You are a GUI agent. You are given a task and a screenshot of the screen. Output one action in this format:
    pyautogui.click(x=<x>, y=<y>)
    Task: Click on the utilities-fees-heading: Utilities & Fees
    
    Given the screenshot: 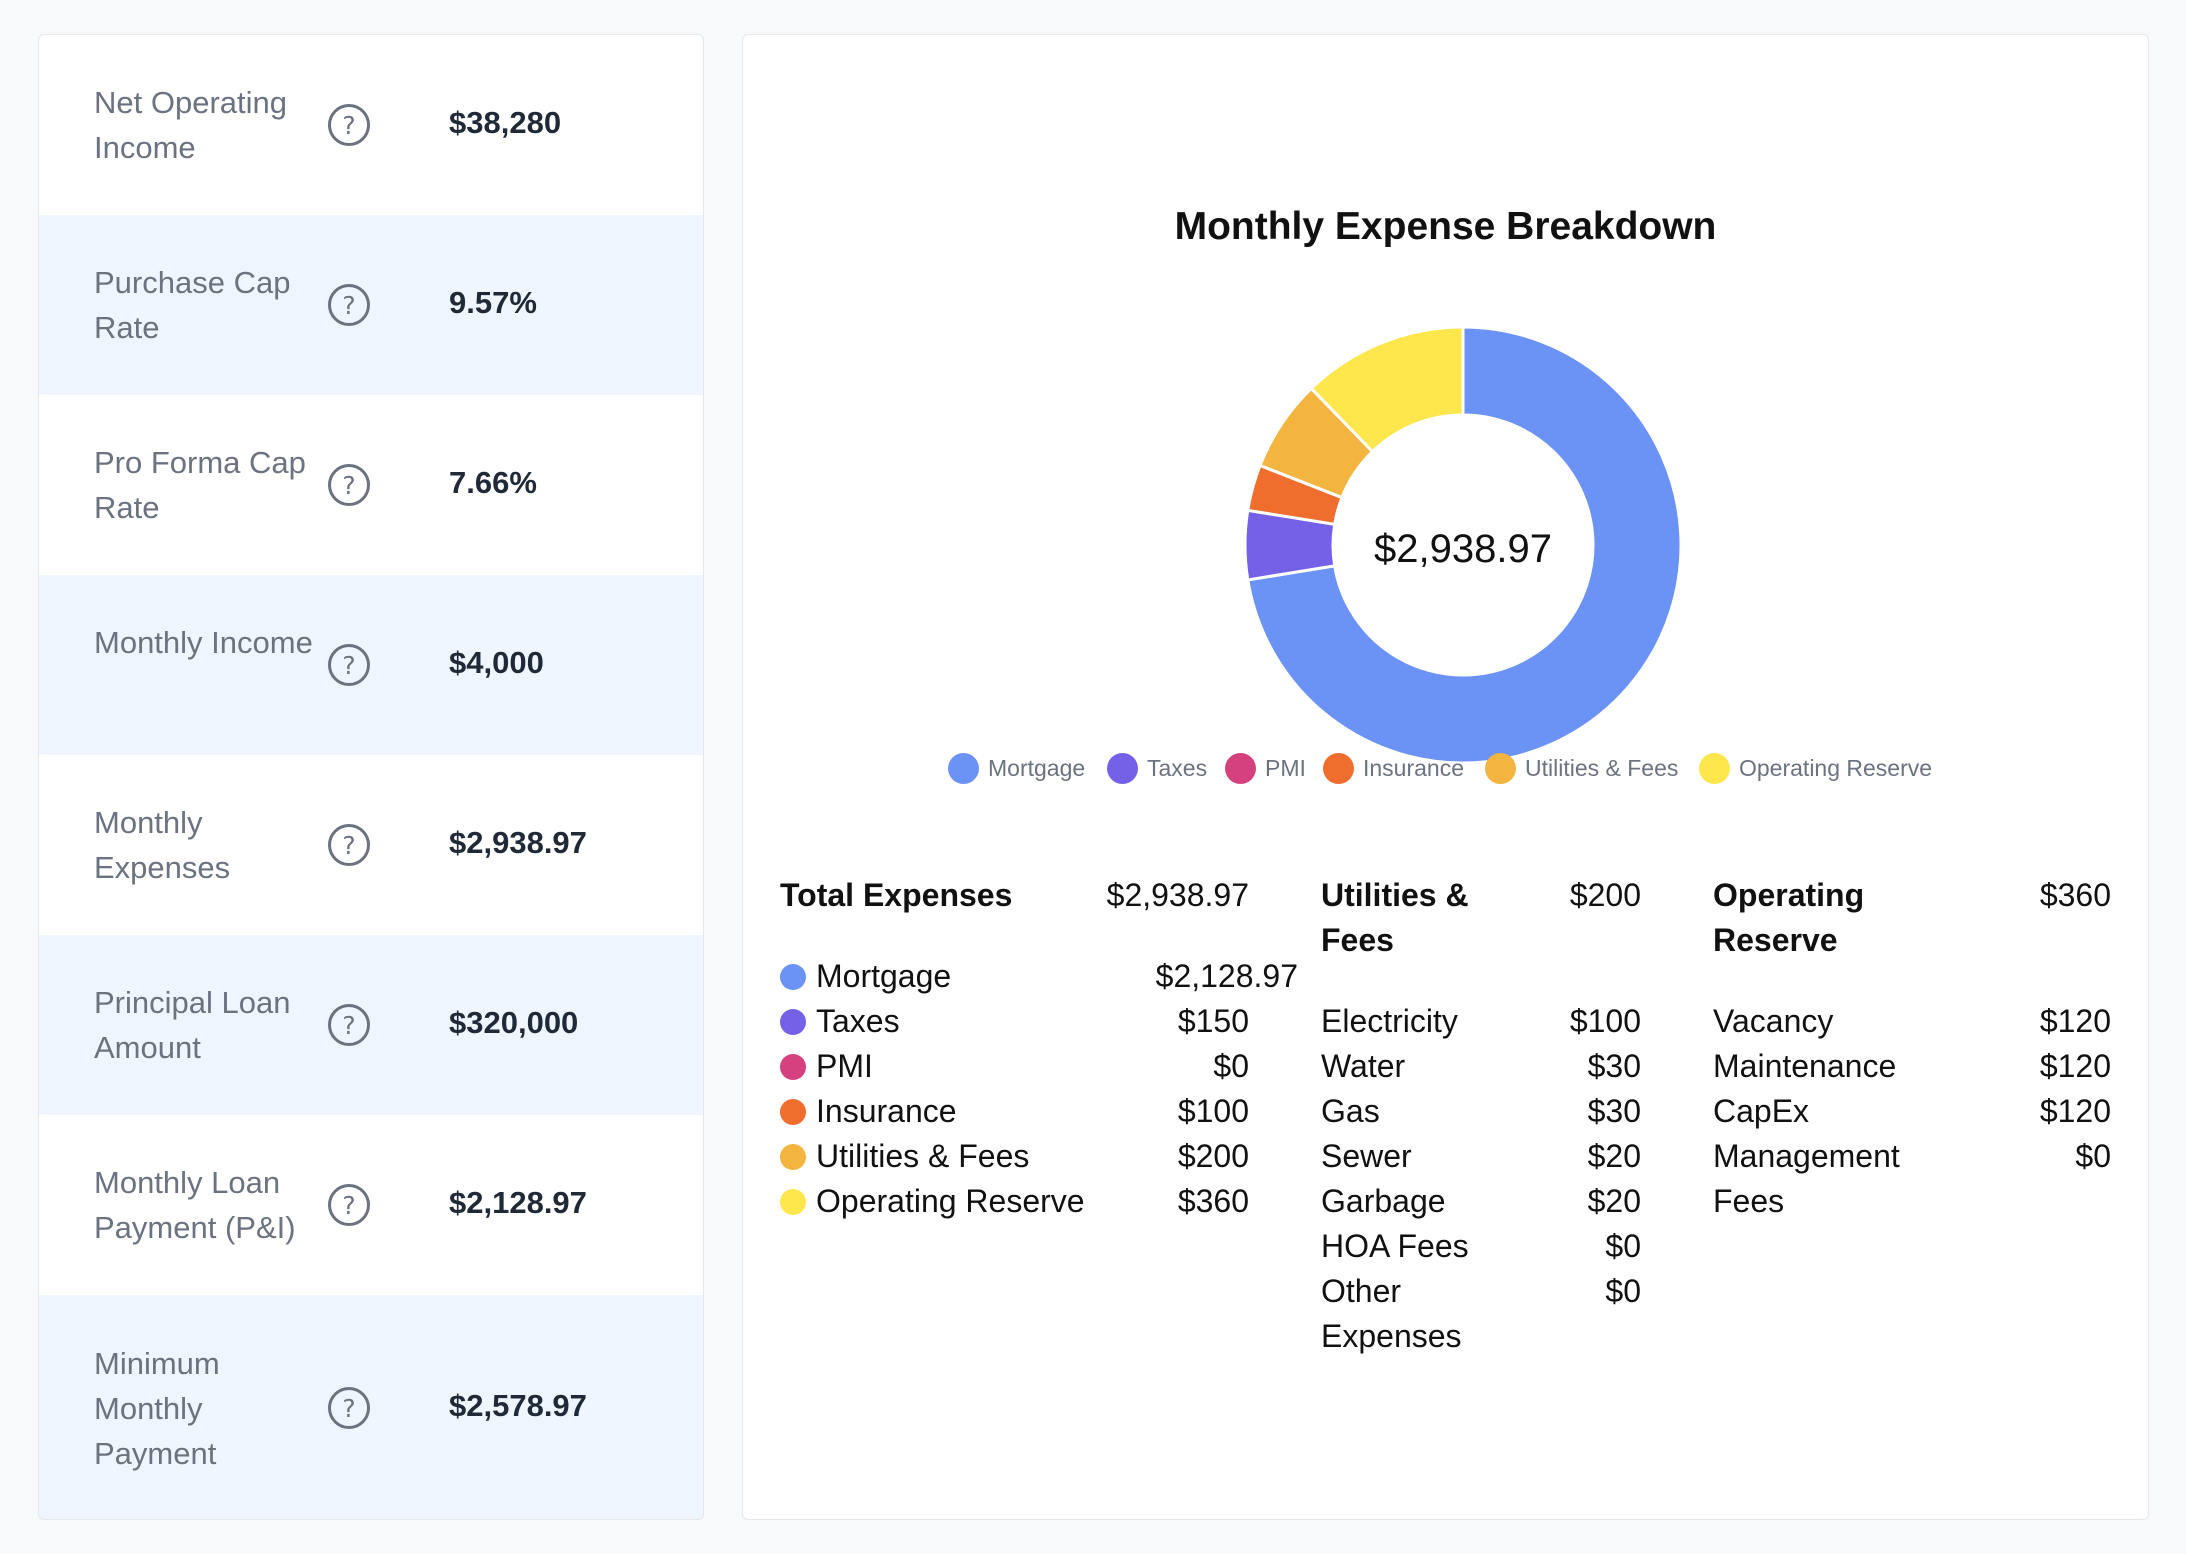 What is the action you would take?
    pyautogui.click(x=1395, y=917)
    